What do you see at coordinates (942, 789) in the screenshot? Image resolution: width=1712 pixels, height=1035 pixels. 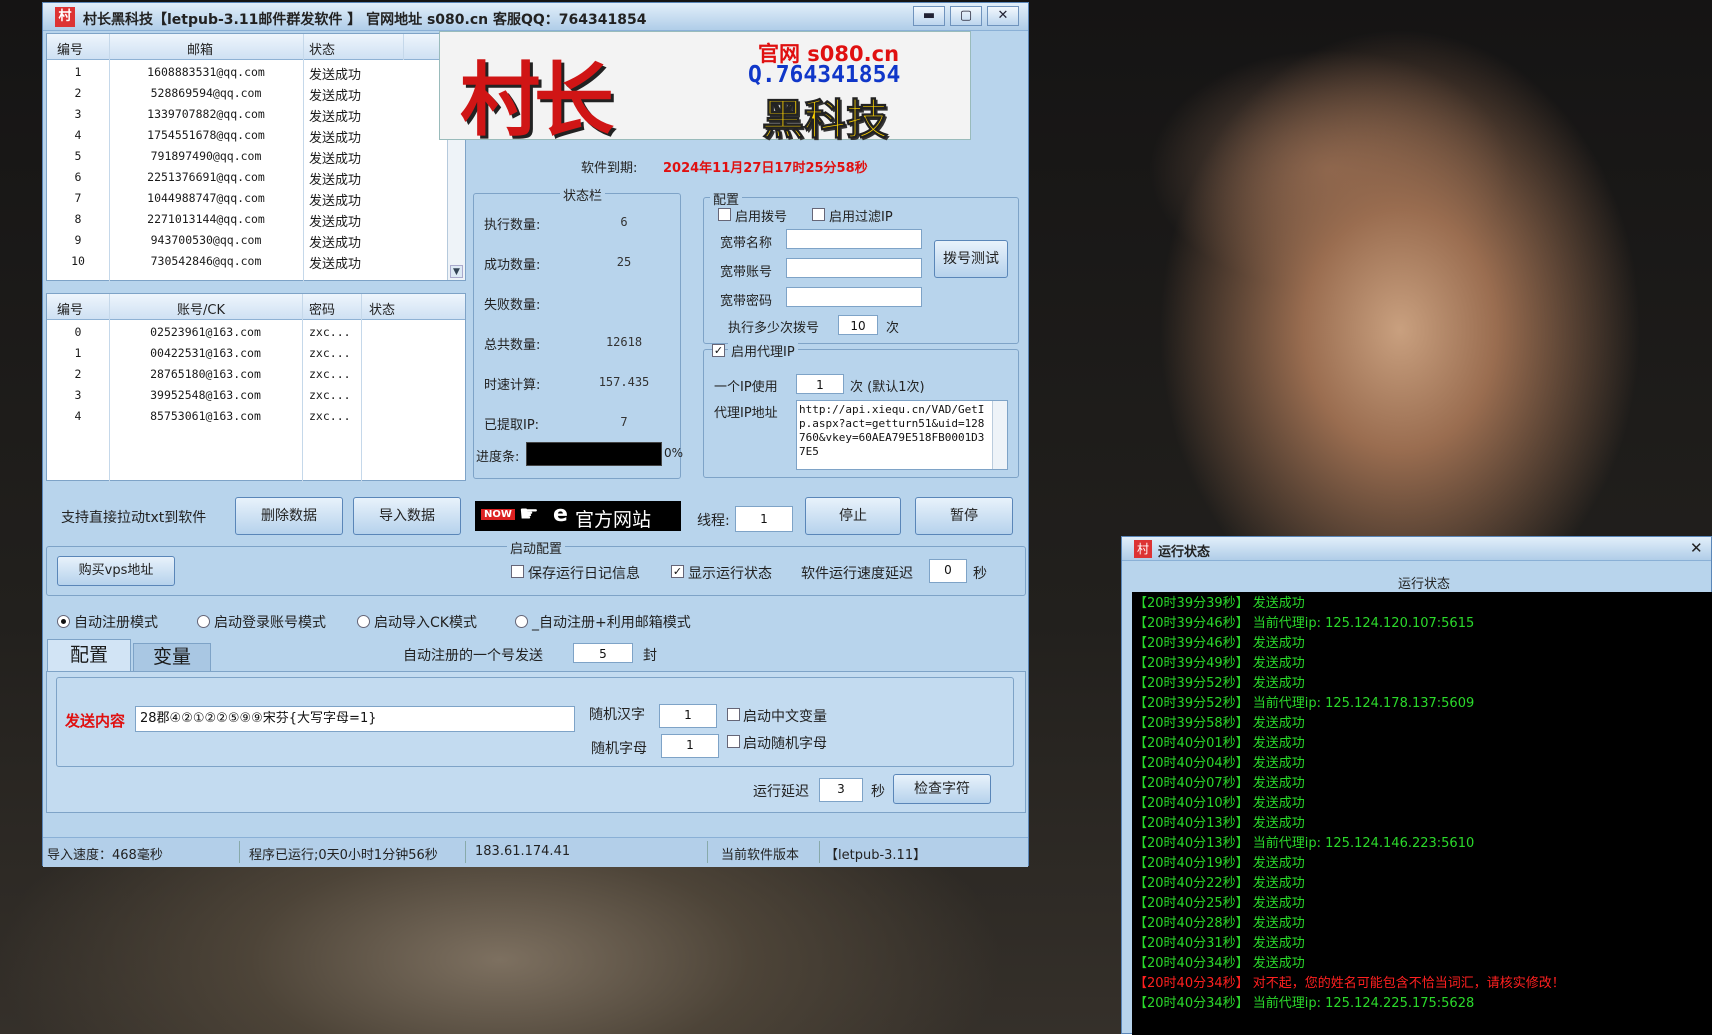 I see `check-chars-button: 检查字符` at bounding box center [942, 789].